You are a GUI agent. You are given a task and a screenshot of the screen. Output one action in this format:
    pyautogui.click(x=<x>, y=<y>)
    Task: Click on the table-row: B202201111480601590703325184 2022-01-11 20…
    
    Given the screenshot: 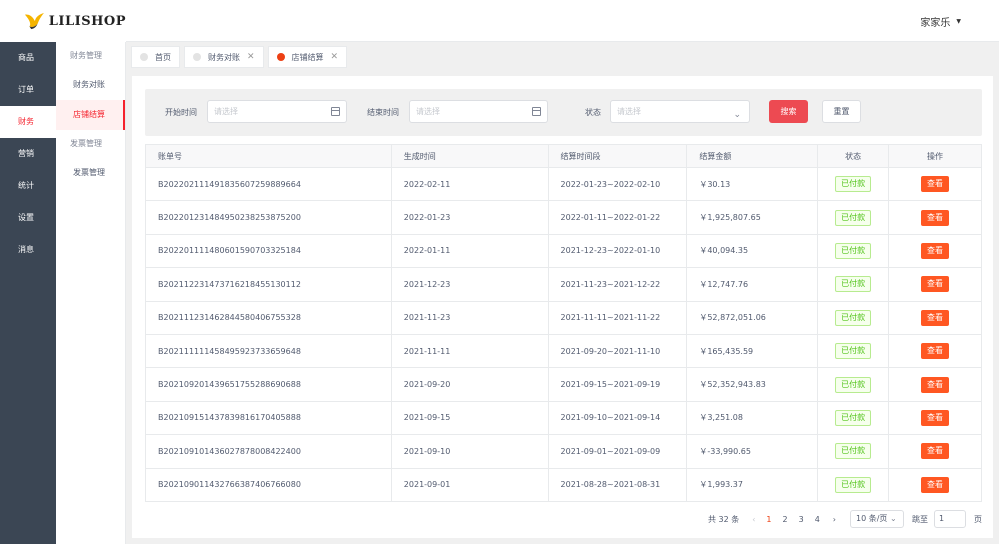 What is the action you would take?
    pyautogui.click(x=563, y=251)
    